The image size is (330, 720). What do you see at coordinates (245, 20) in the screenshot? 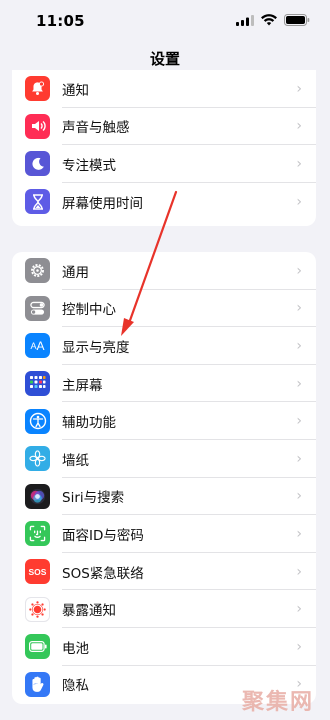
I see `signal-icon` at bounding box center [245, 20].